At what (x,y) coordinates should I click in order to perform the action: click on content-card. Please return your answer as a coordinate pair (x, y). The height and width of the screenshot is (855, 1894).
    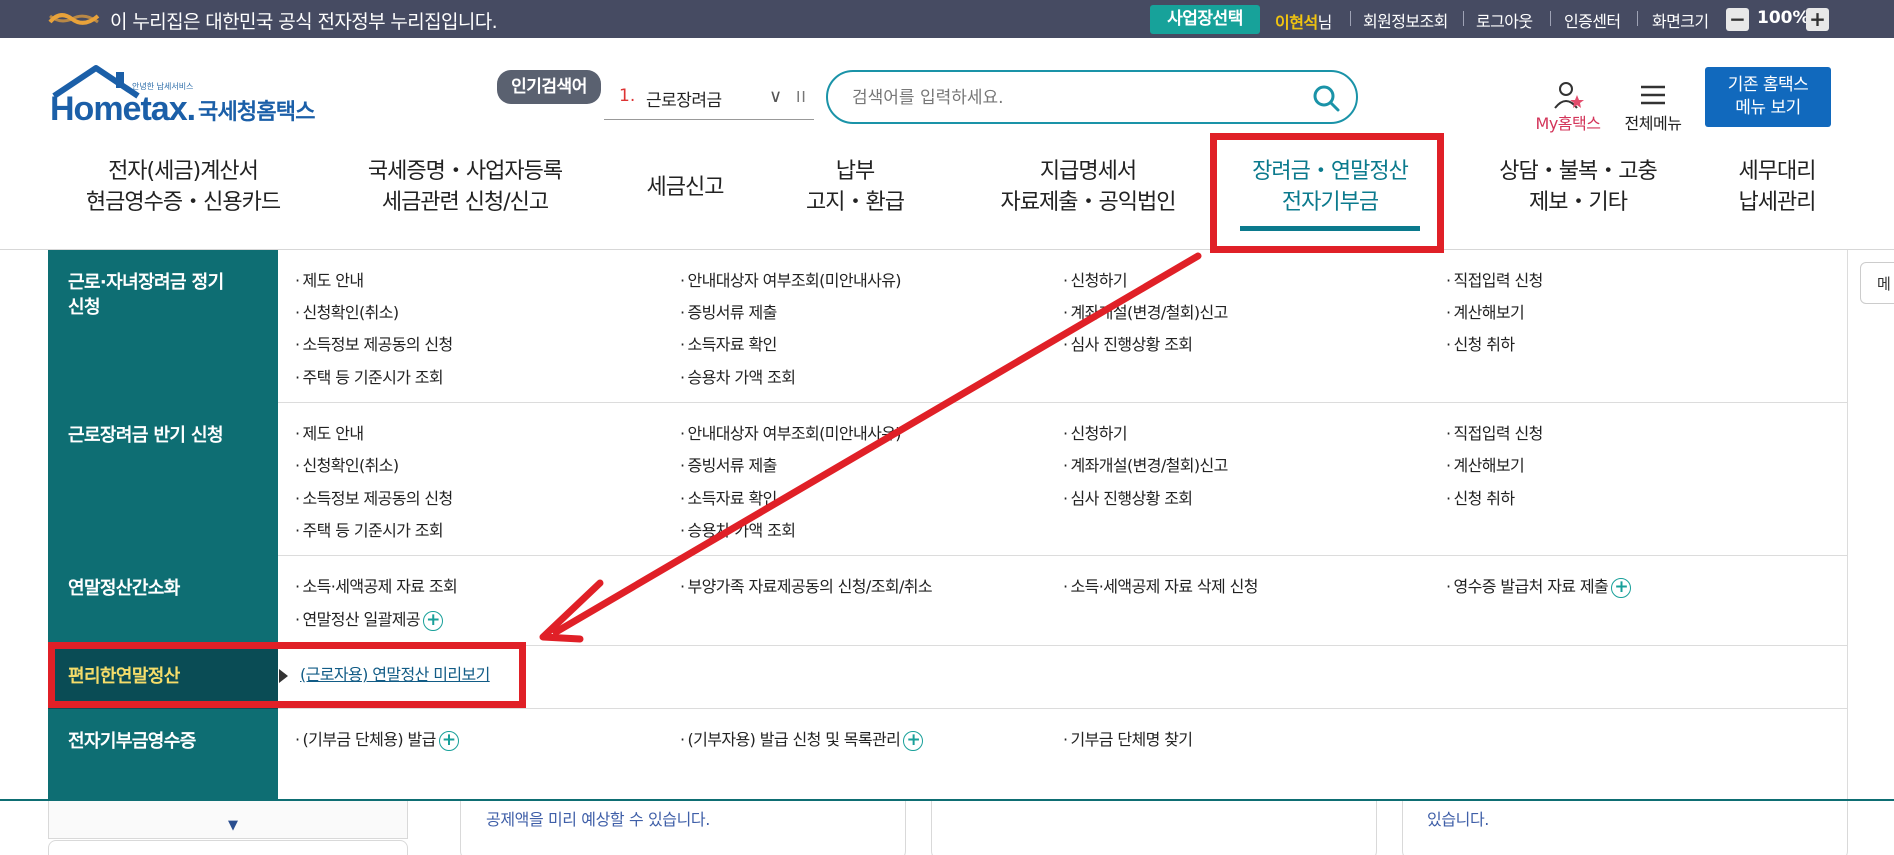
    Looking at the image, I should click on (1154, 828).